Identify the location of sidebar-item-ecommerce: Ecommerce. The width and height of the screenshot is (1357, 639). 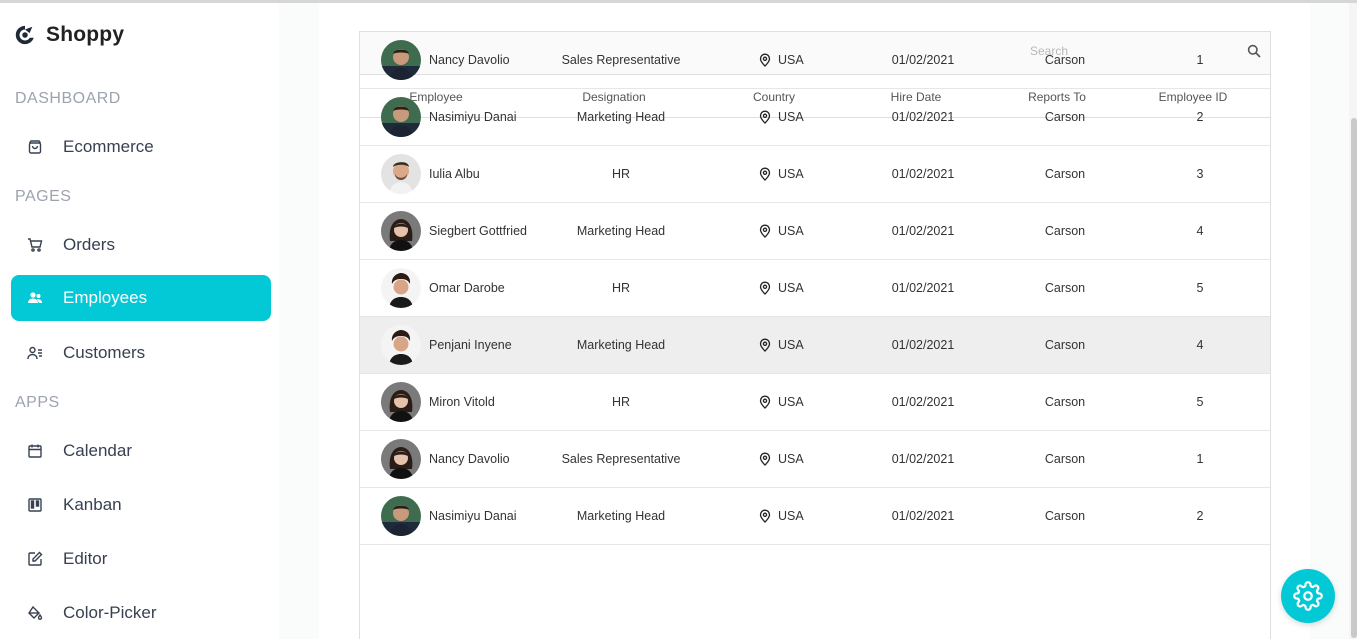
(141, 147).